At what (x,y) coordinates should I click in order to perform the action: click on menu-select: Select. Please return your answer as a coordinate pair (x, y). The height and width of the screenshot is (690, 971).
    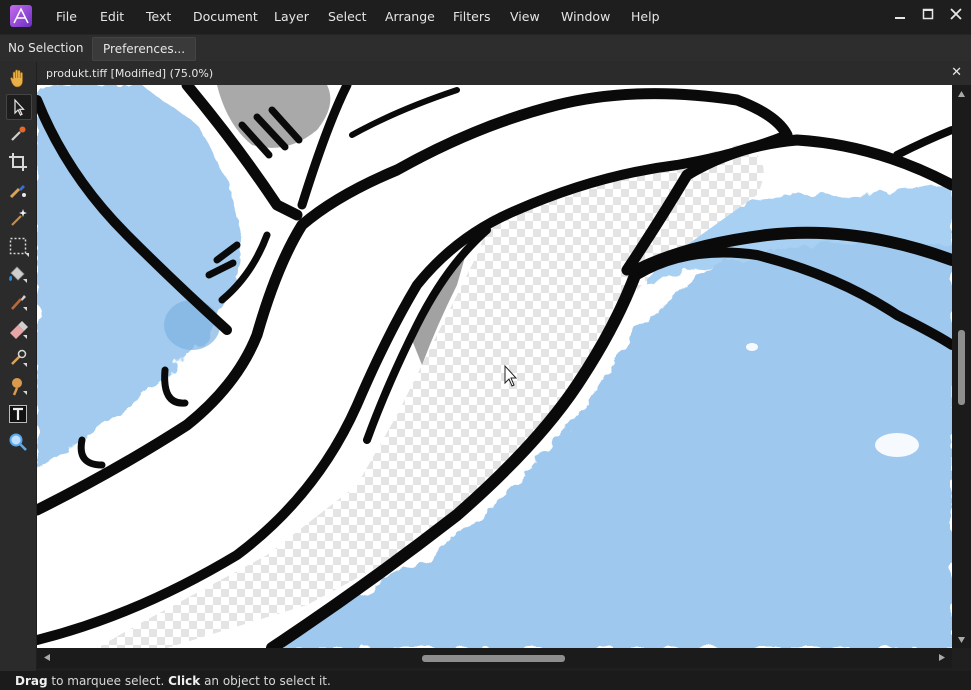
    Looking at the image, I should click on (347, 16).